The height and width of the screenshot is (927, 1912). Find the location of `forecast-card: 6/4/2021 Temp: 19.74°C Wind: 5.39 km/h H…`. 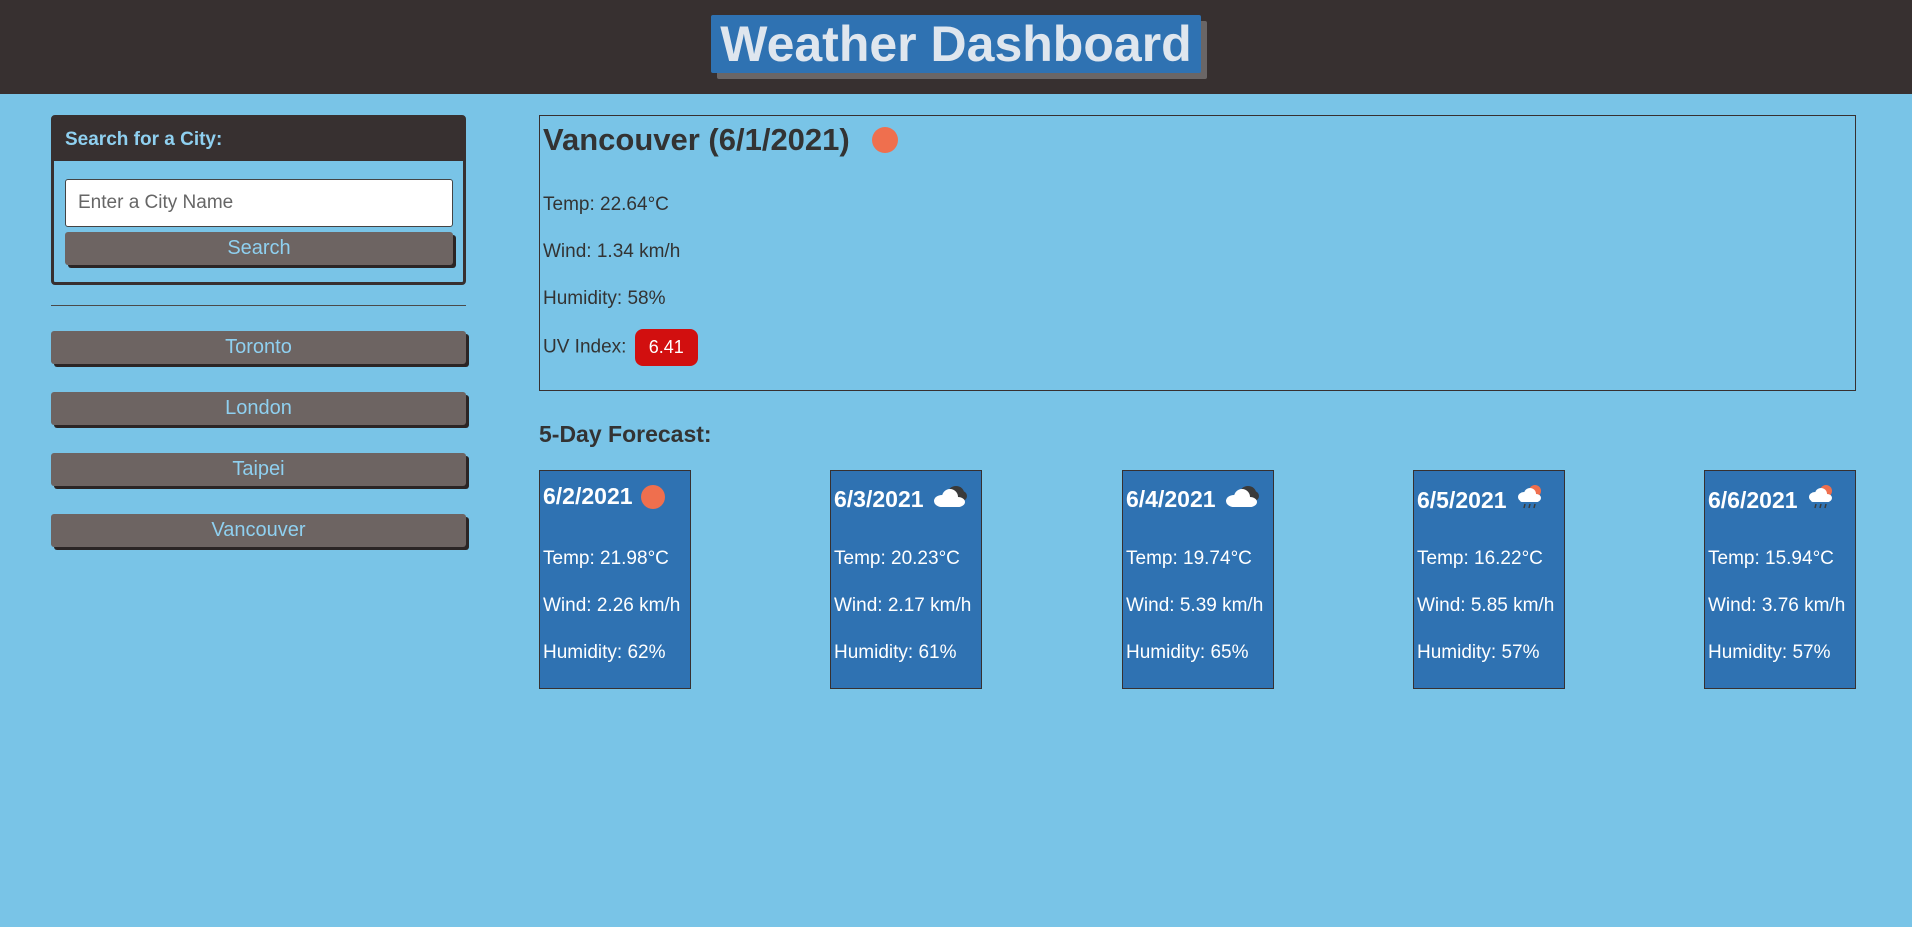

forecast-card: 6/4/2021 Temp: 19.74°C Wind: 5.39 km/h H… is located at coordinates (1198, 579).